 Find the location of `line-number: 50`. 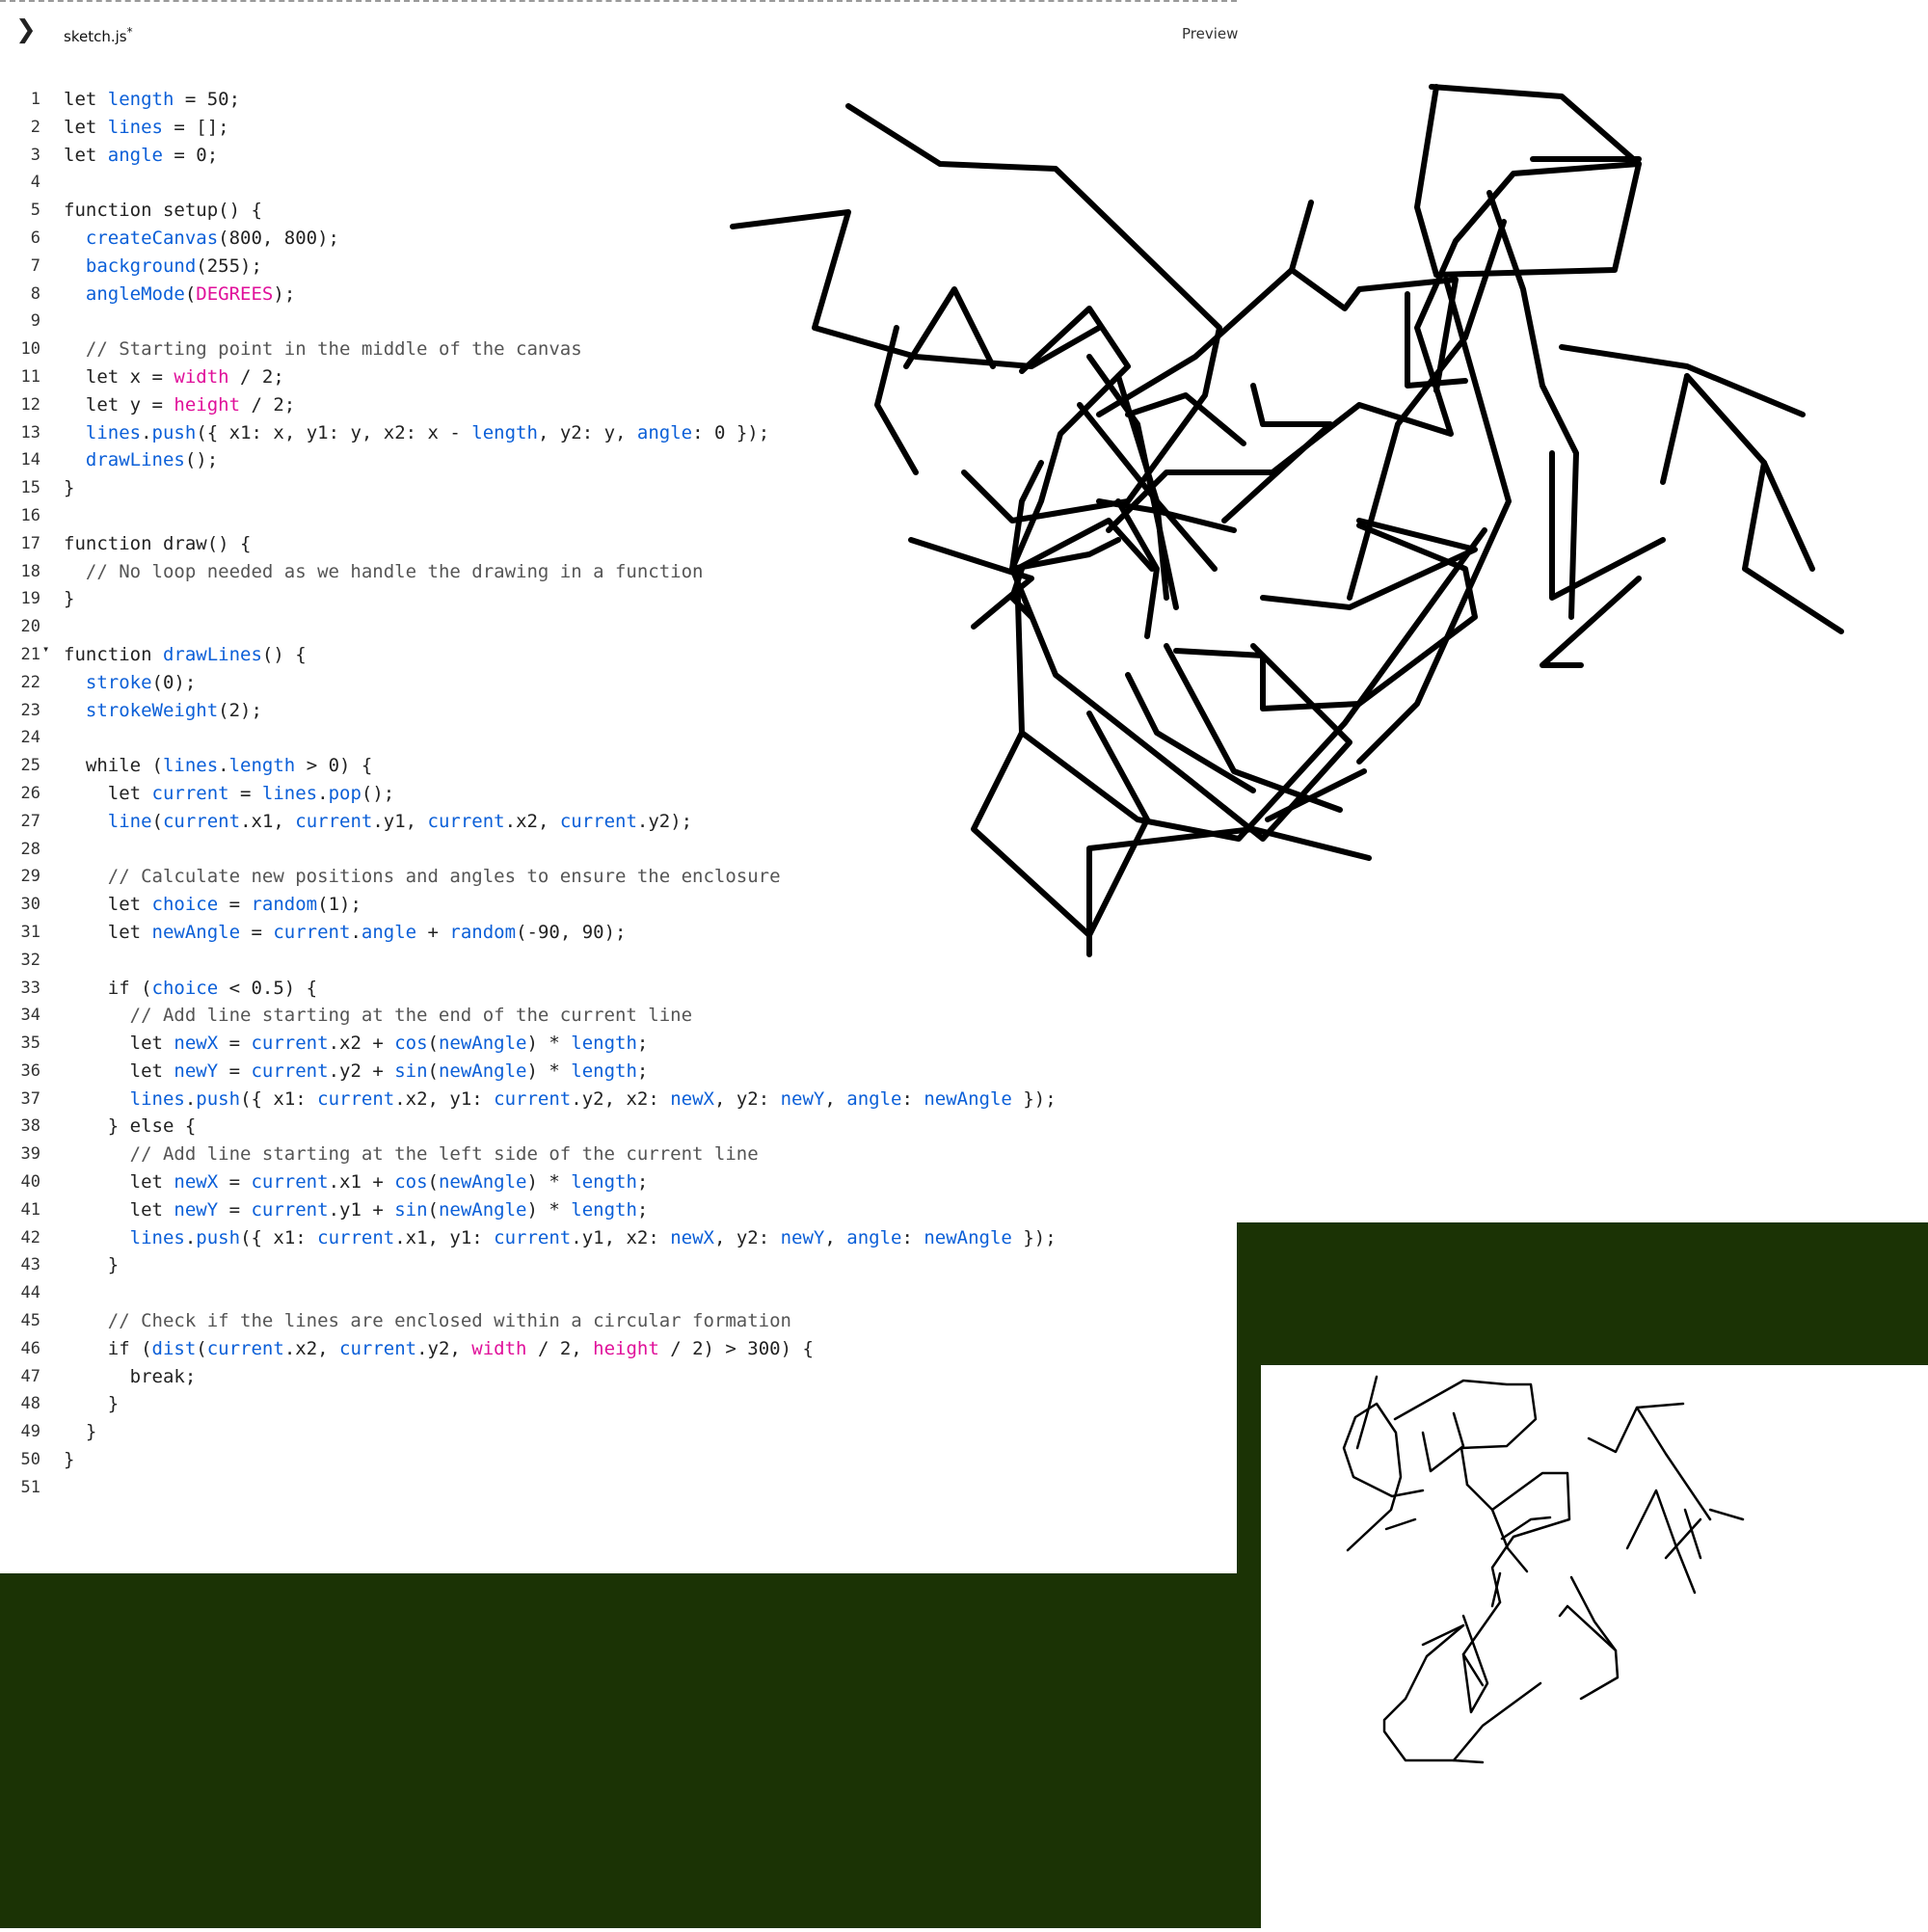

line-number: 50 is located at coordinates (30, 1460).